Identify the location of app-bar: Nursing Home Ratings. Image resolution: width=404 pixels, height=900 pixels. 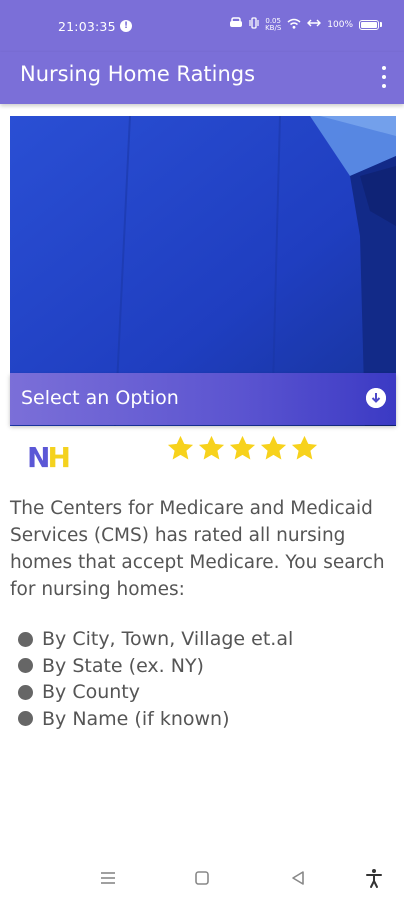
(202, 78).